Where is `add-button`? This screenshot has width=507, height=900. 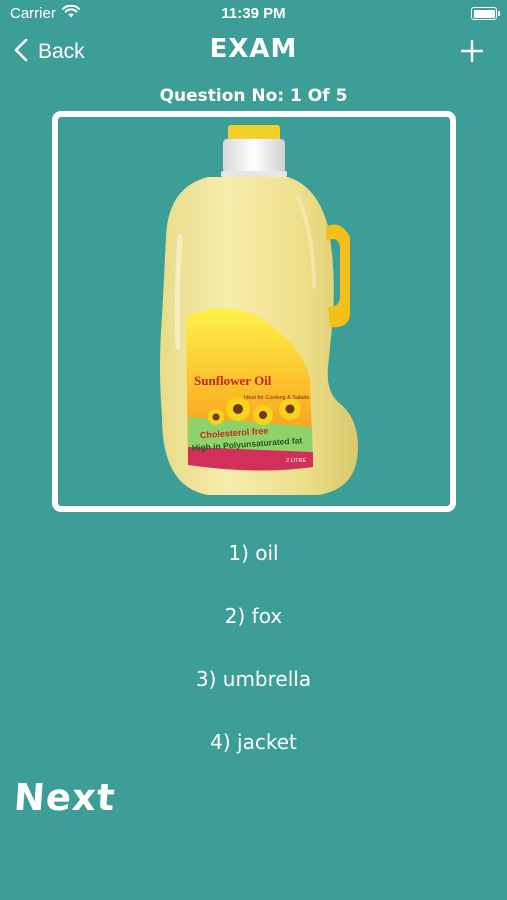
add-button is located at coordinates (472, 52).